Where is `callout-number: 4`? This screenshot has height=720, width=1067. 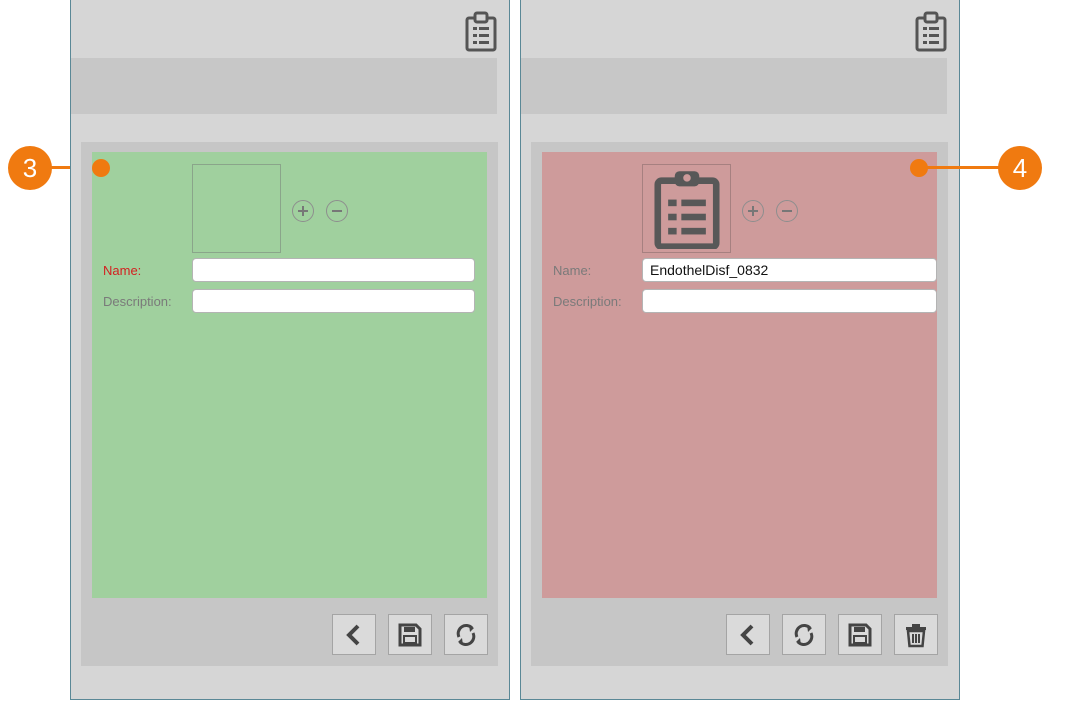 callout-number: 4 is located at coordinates (1020, 167).